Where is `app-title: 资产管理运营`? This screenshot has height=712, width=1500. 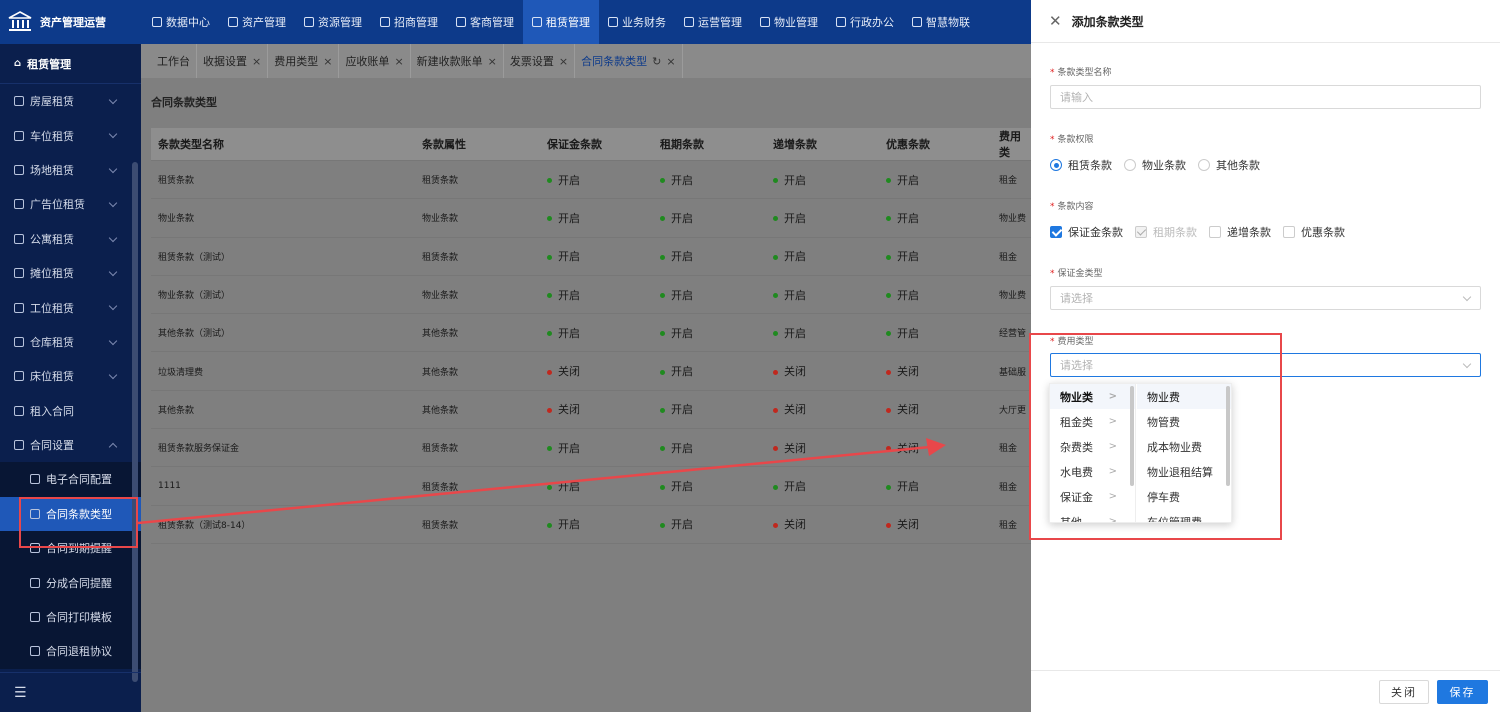
app-title: 资产管理运营 is located at coordinates (73, 22).